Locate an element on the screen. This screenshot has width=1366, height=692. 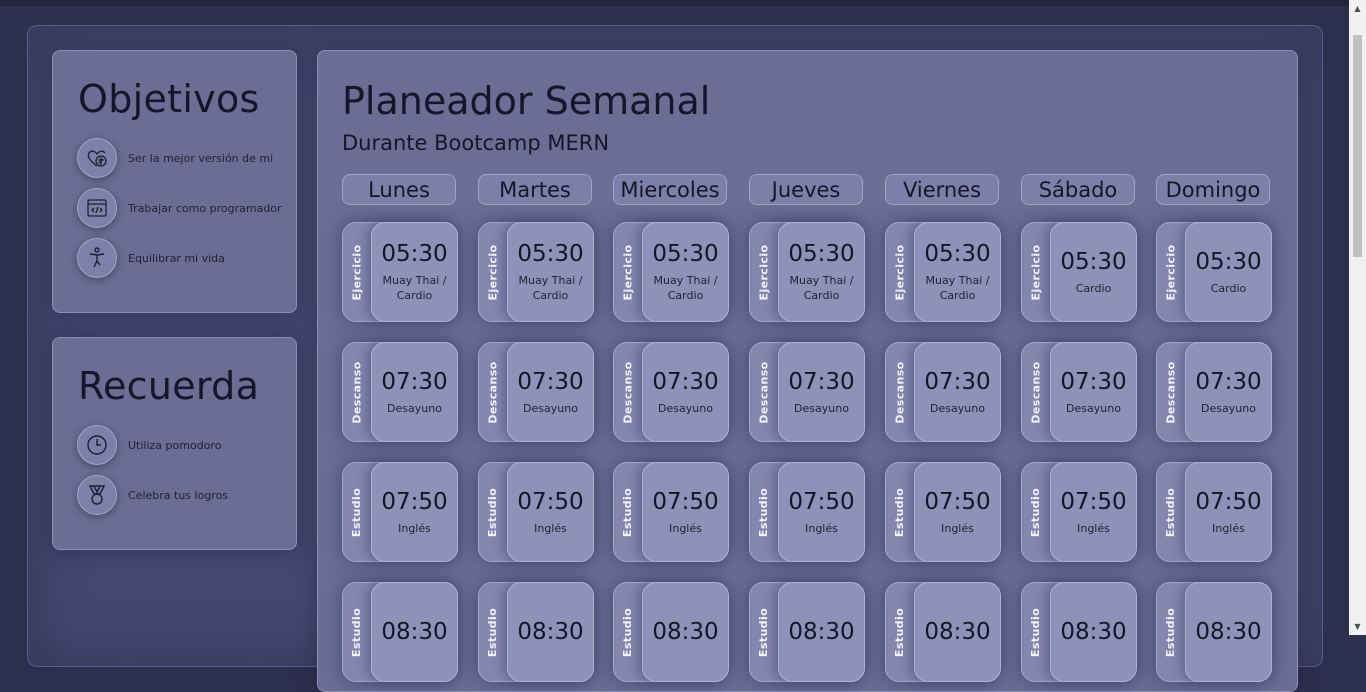
recuerda-item: Utiliza pomodoro is located at coordinates (149, 445).